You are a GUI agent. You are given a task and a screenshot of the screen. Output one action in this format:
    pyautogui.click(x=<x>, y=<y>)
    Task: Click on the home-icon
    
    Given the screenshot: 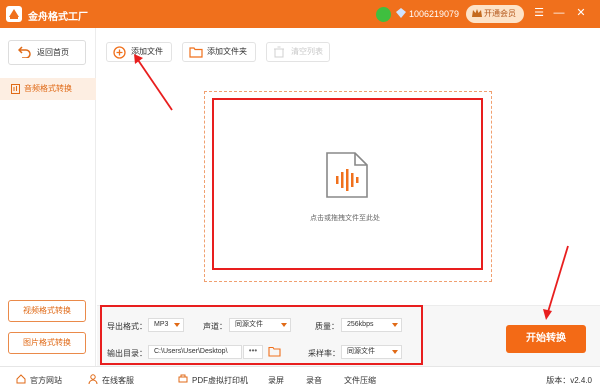 What is the action you would take?
    pyautogui.click(x=21, y=379)
    